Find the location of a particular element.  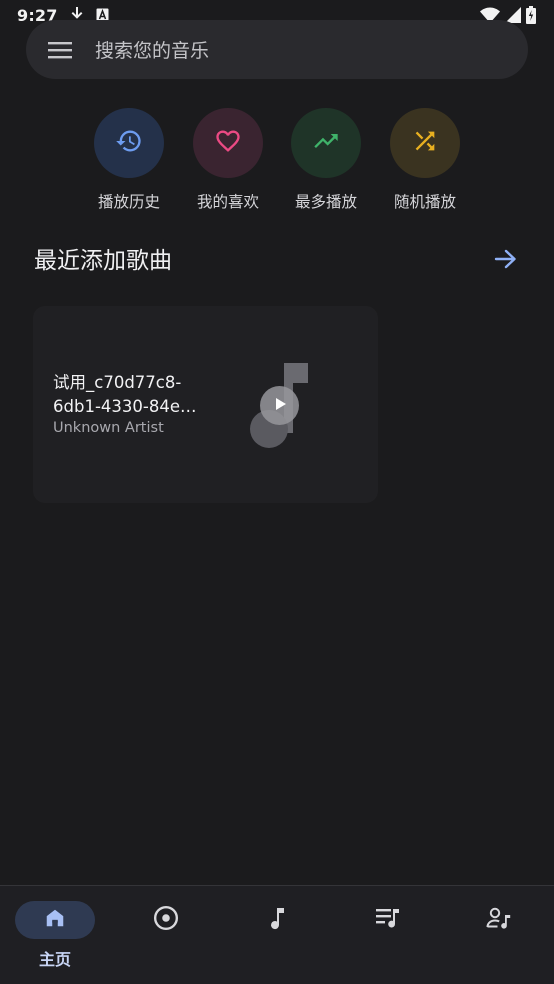

search-input: 搜索您的音乐 is located at coordinates (152, 49).